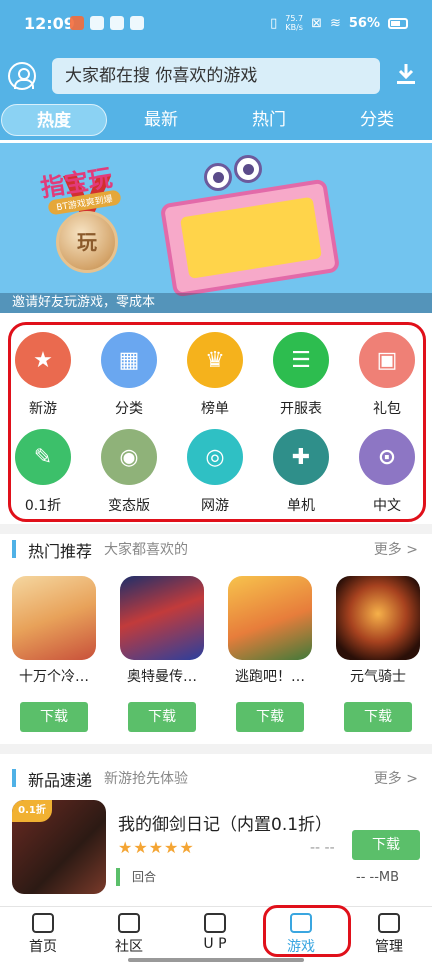 Image resolution: width=432 pixels, height=964 pixels. What do you see at coordinates (43, 934) in the screenshot?
I see `nav-home: 首页` at bounding box center [43, 934].